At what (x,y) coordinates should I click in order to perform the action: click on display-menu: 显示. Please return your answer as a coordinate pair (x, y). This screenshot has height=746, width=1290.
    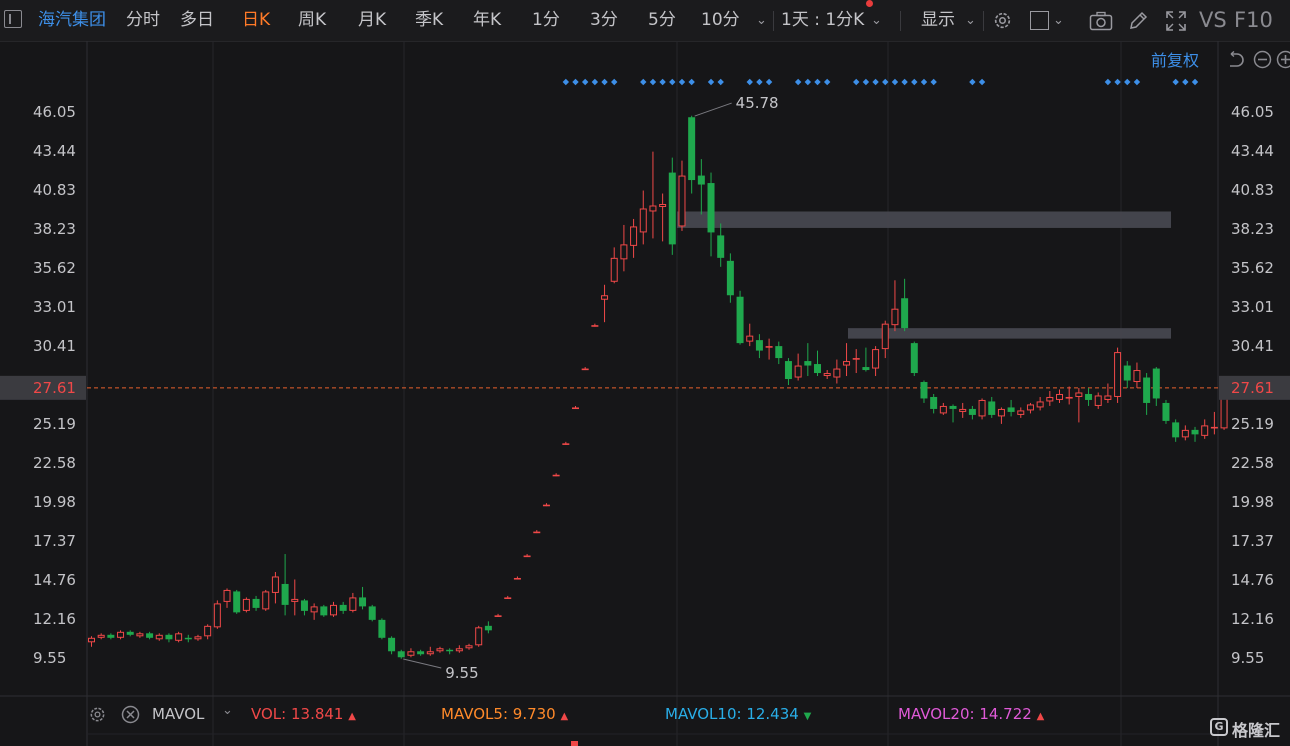
    Looking at the image, I should click on (938, 20).